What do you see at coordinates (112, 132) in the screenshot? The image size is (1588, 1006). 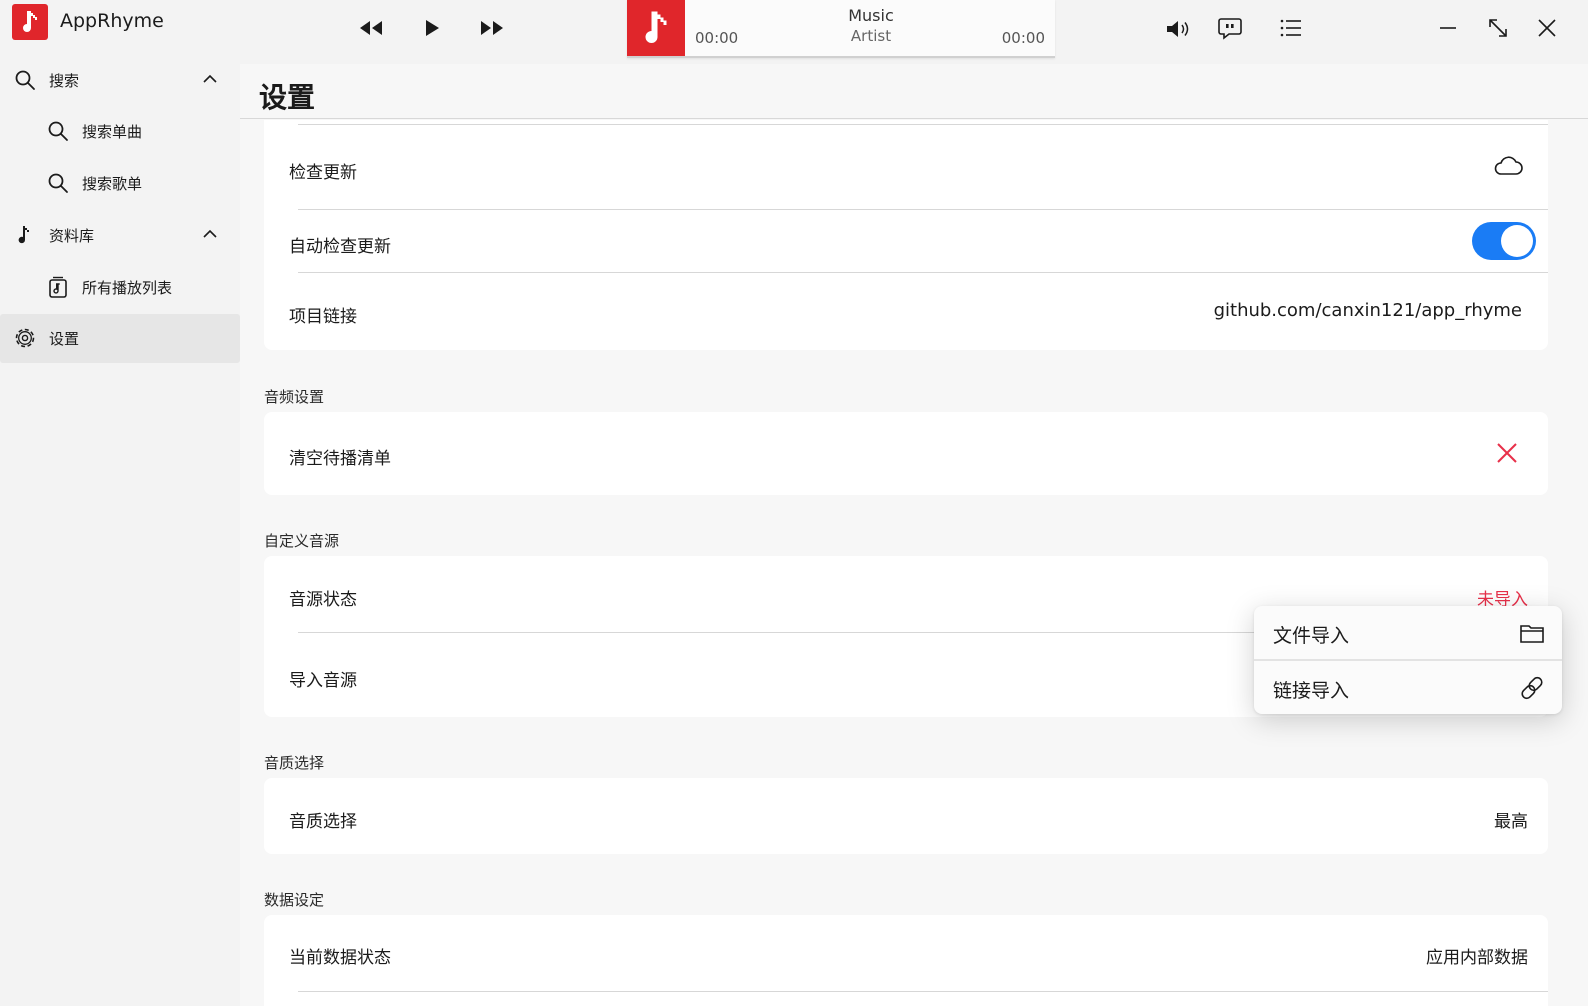 I see `sidebar-item-label: 搜索单曲` at bounding box center [112, 132].